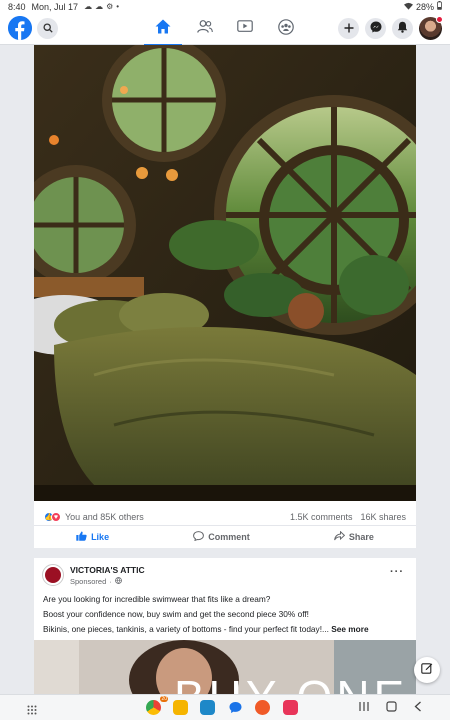 This screenshot has width=450, height=720. Describe the element at coordinates (364, 708) in the screenshot. I see `recent-apps-icon` at that location.